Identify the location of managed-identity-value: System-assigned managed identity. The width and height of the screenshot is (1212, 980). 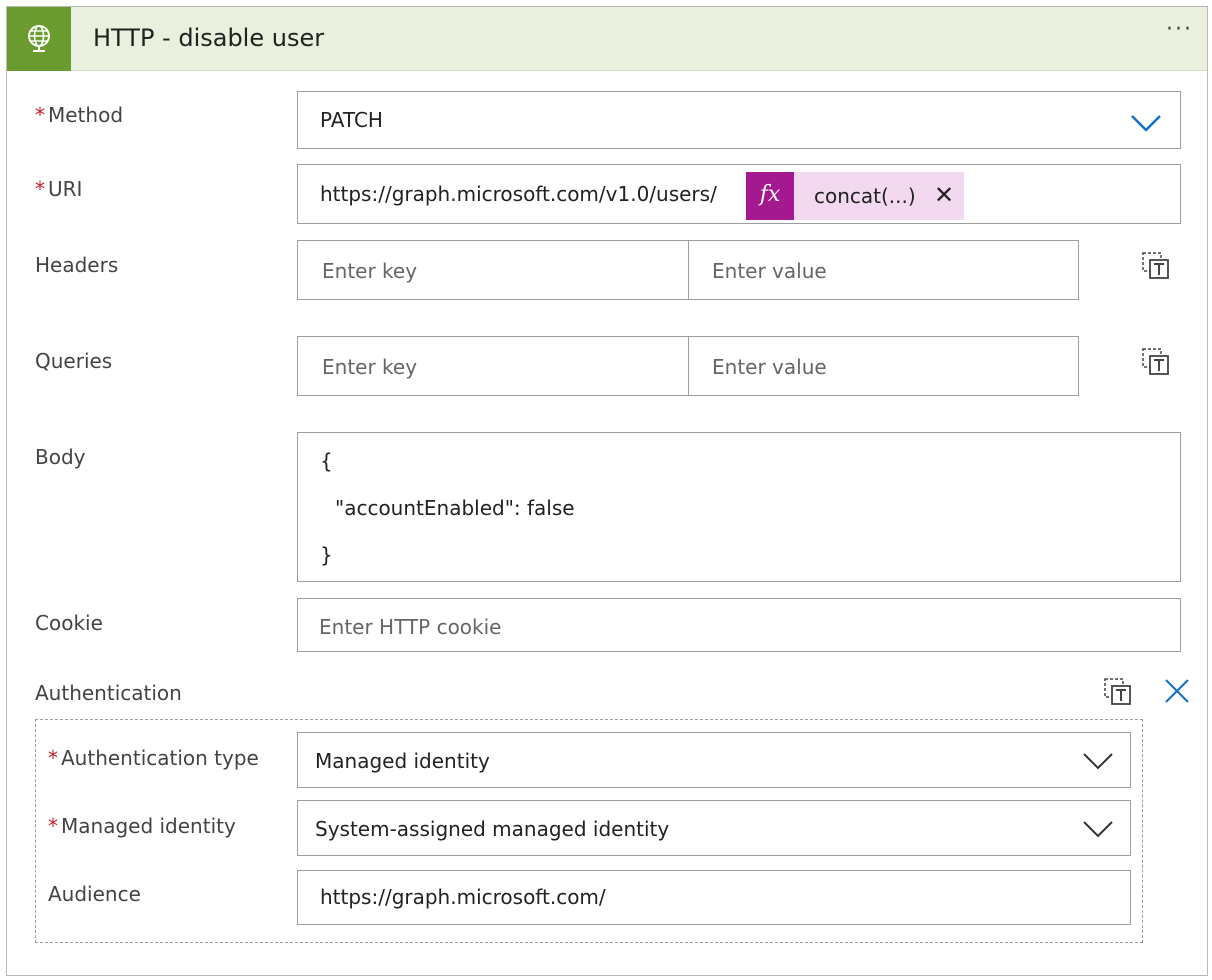
(492, 829).